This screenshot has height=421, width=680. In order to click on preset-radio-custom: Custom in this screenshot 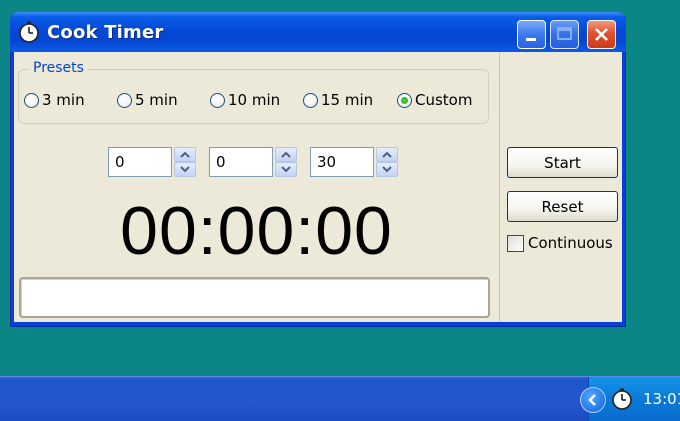, I will do `click(434, 100)`.